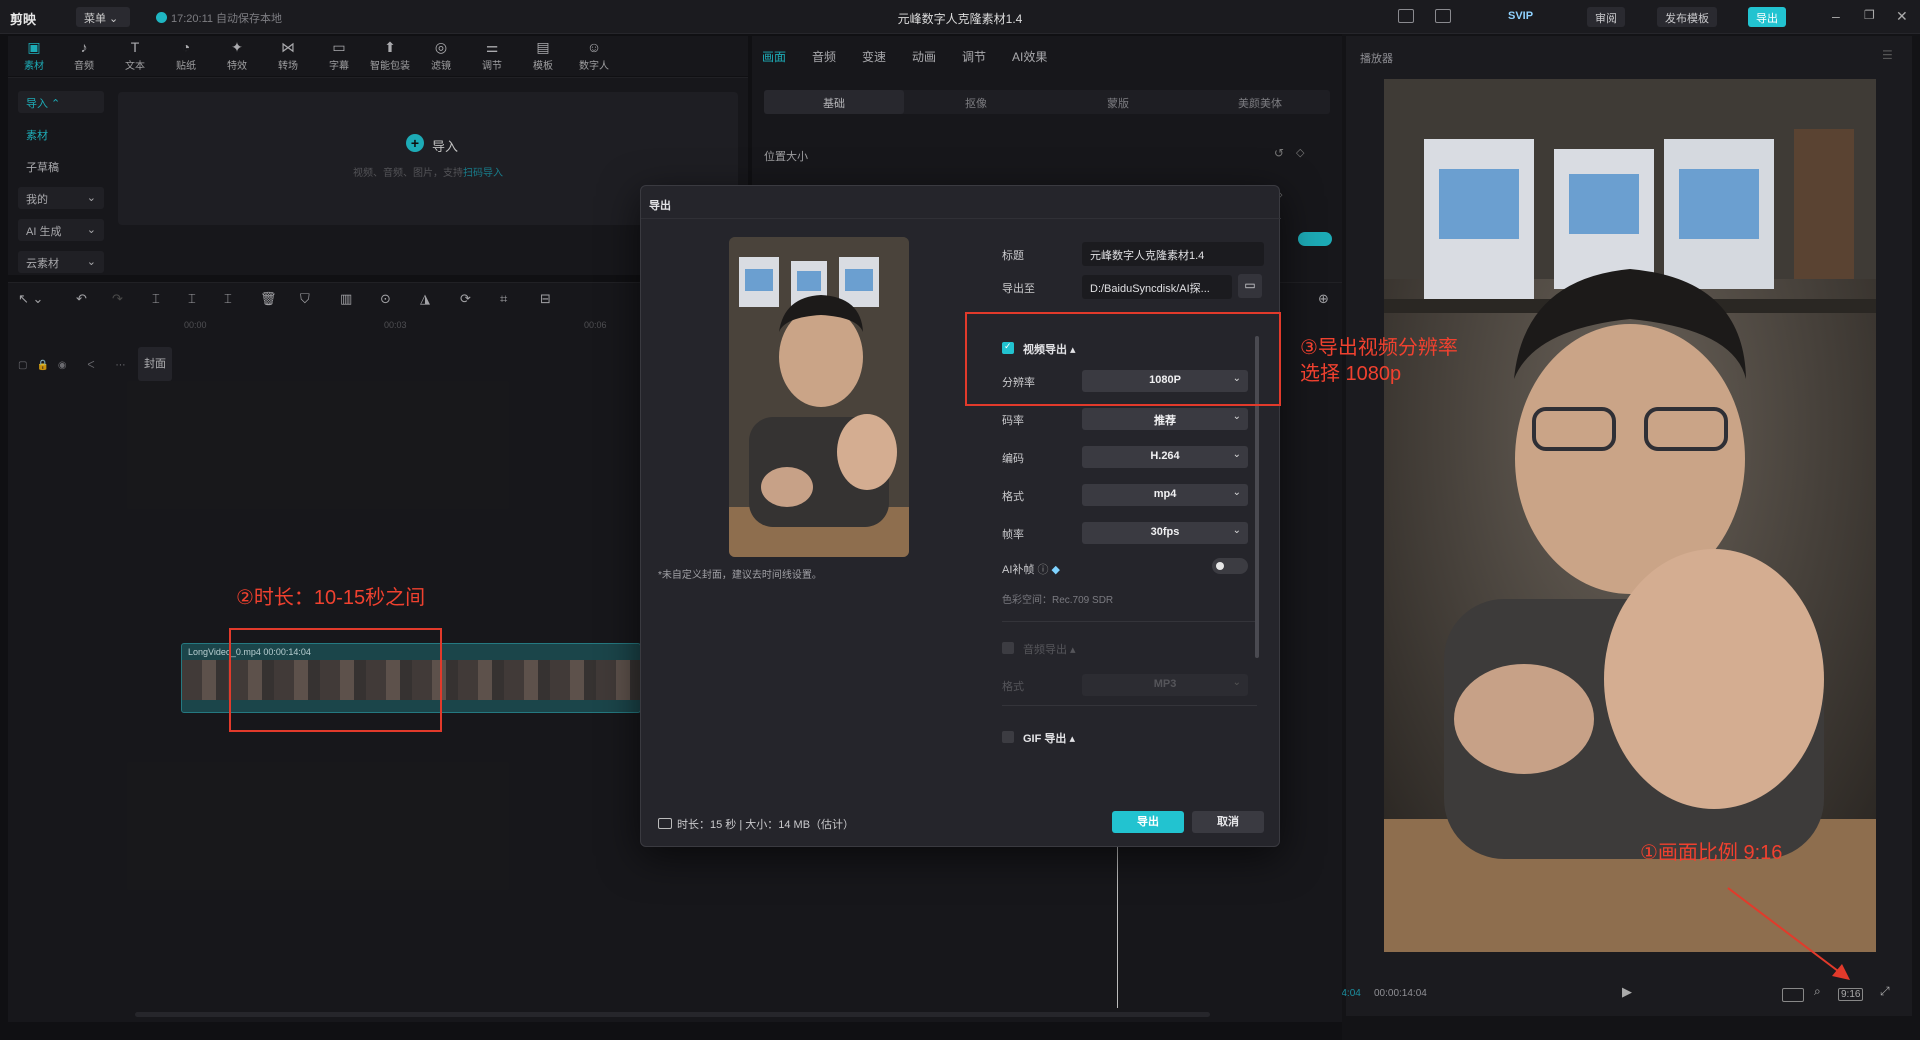 This screenshot has height=1040, width=1920. What do you see at coordinates (346, 299) in the screenshot?
I see `freeze-icon: ▥` at bounding box center [346, 299].